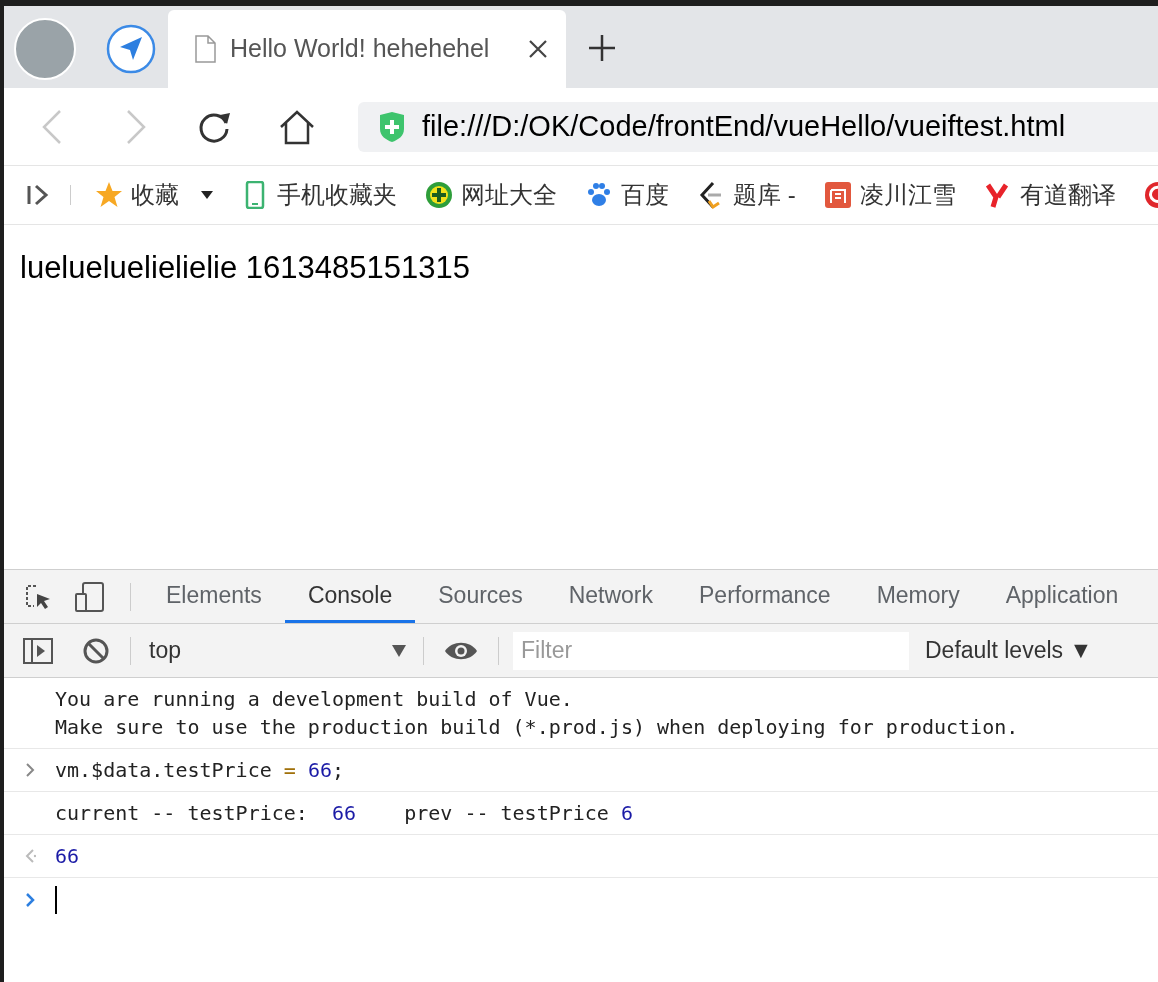  I want to click on character-tile-icon, so click(837, 195).